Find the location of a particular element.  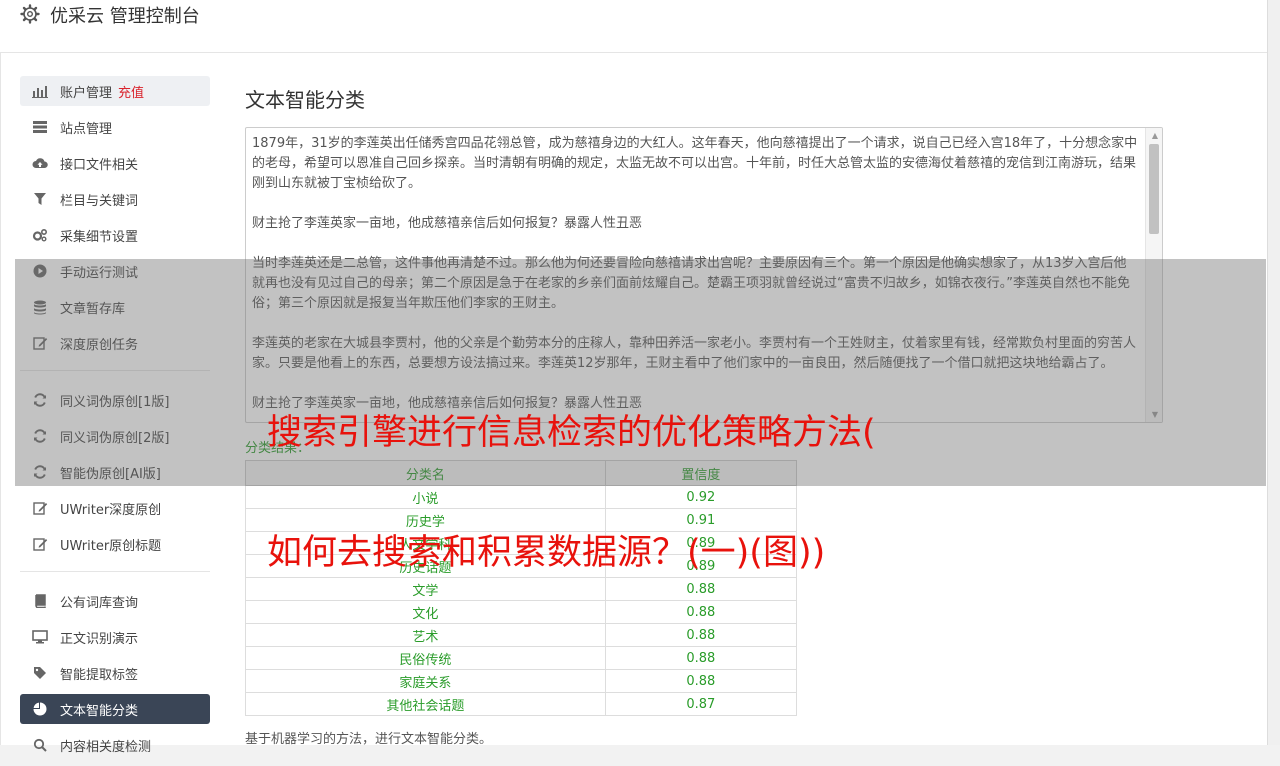

sidebar-item-label: 栏目与关键词 is located at coordinates (99, 201).